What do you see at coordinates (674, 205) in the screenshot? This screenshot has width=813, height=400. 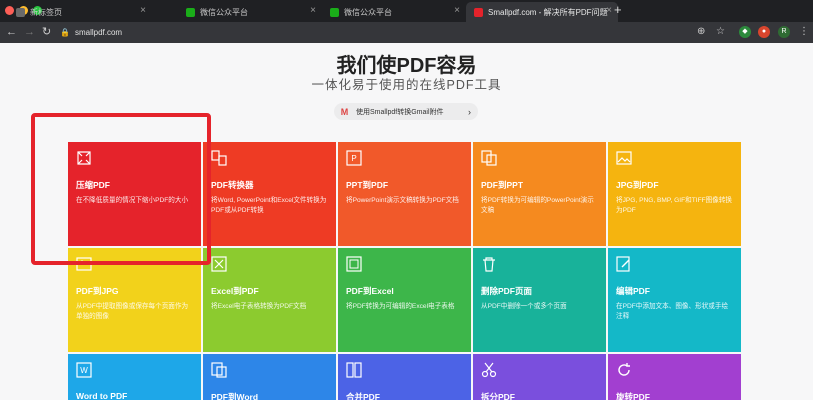 I see `tool-description: 将JPG, PNG, BMP, GIF和TIFF图像转换为PDF` at bounding box center [674, 205].